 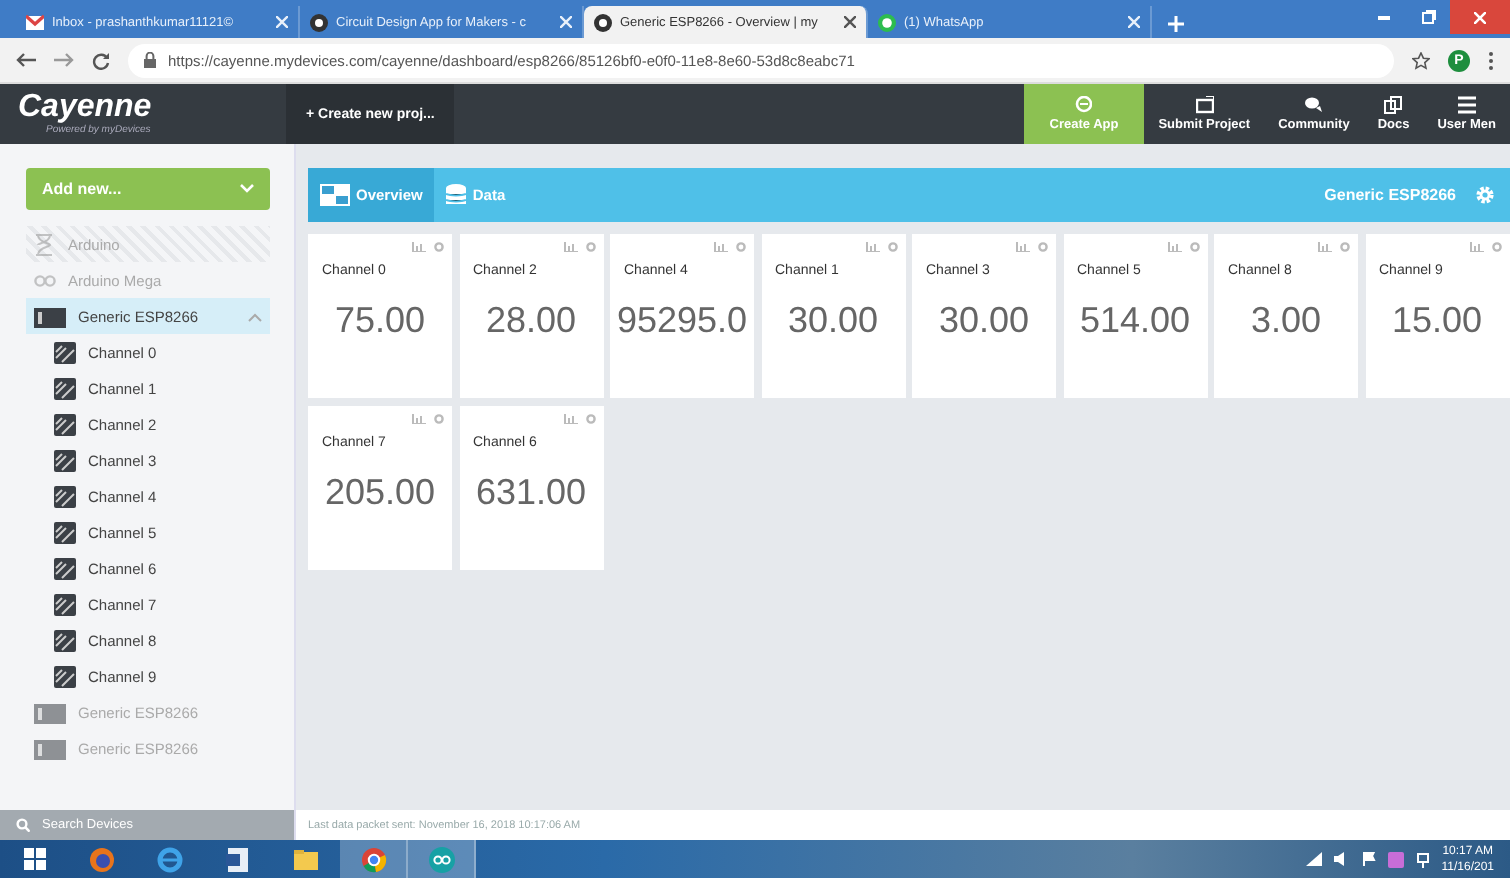 What do you see at coordinates (682, 321) in the screenshot?
I see `widget-value: 95295.0` at bounding box center [682, 321].